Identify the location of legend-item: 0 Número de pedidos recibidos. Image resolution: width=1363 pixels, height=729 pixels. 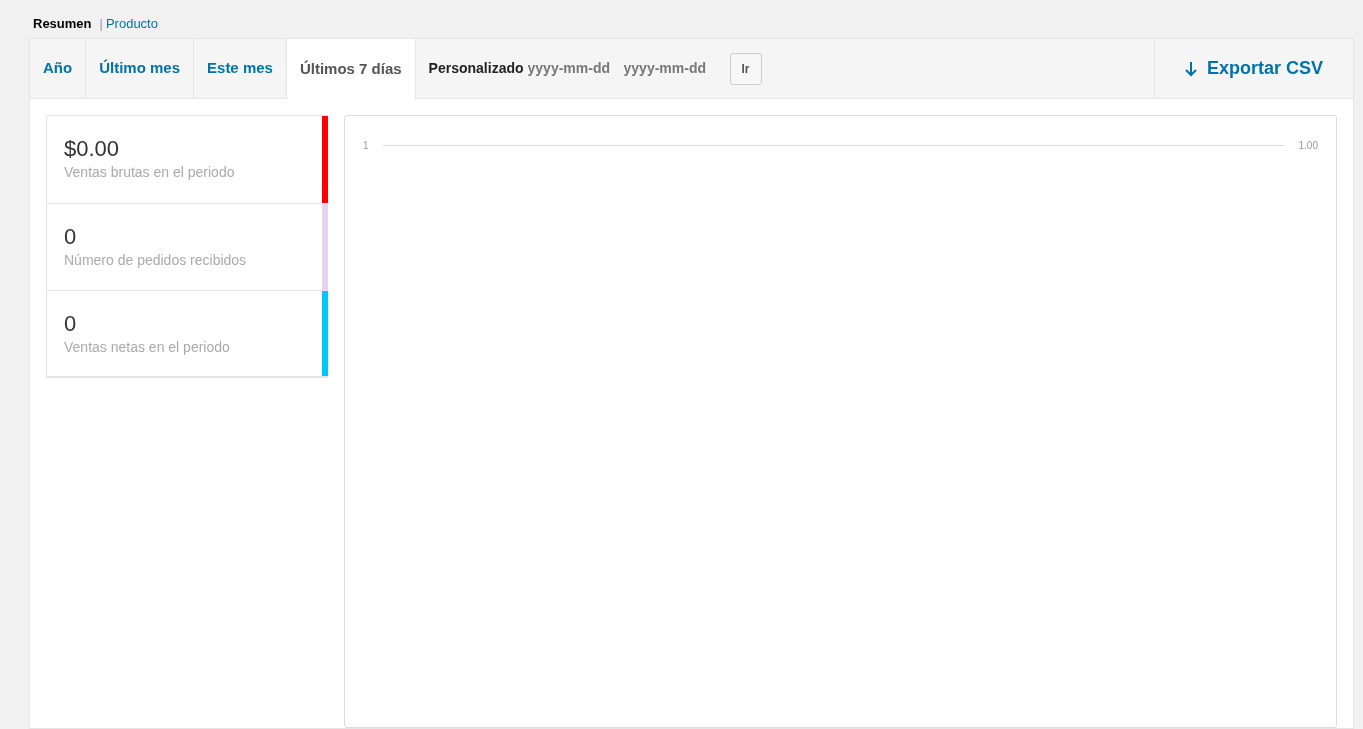
(184, 247).